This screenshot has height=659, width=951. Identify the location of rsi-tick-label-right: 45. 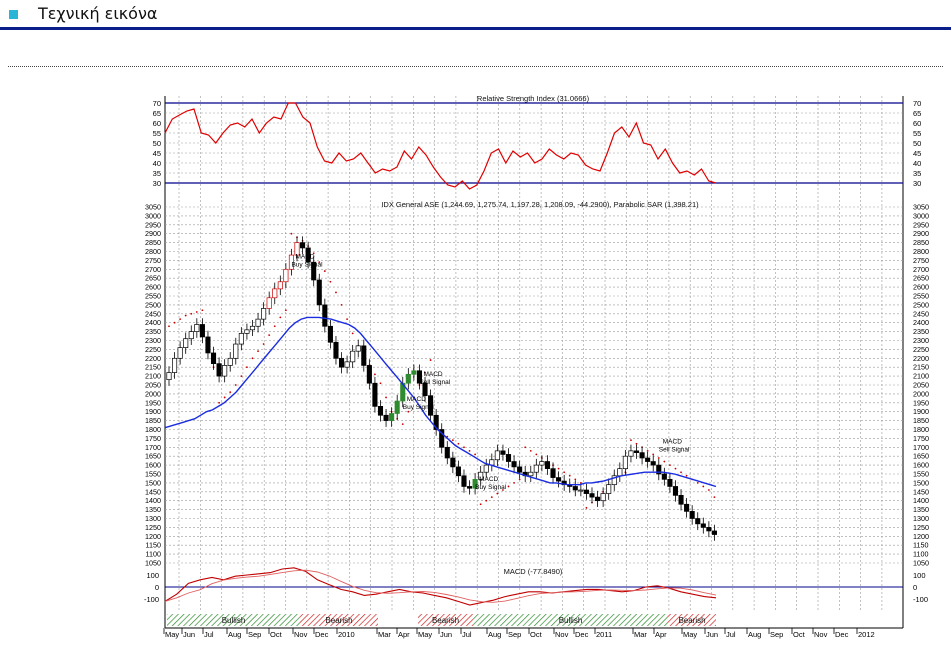
(917, 153).